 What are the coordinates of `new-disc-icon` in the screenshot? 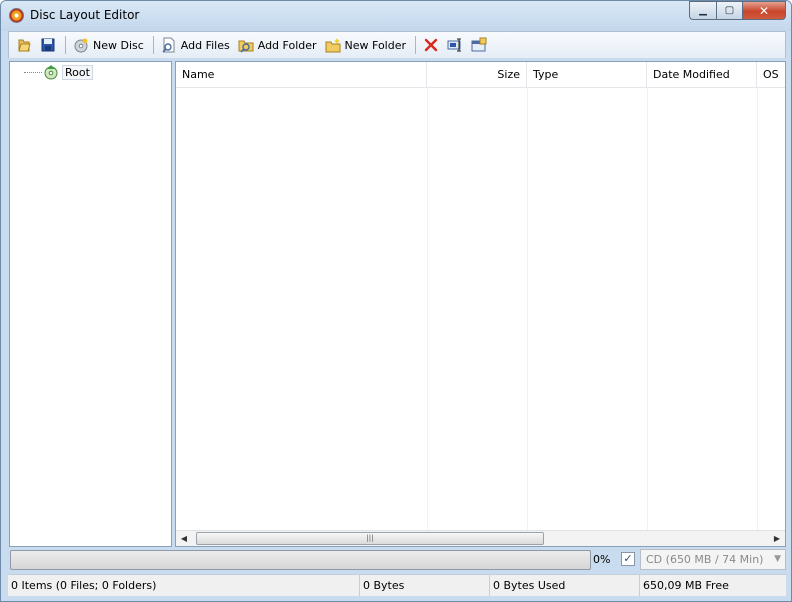 It's located at (81, 45).